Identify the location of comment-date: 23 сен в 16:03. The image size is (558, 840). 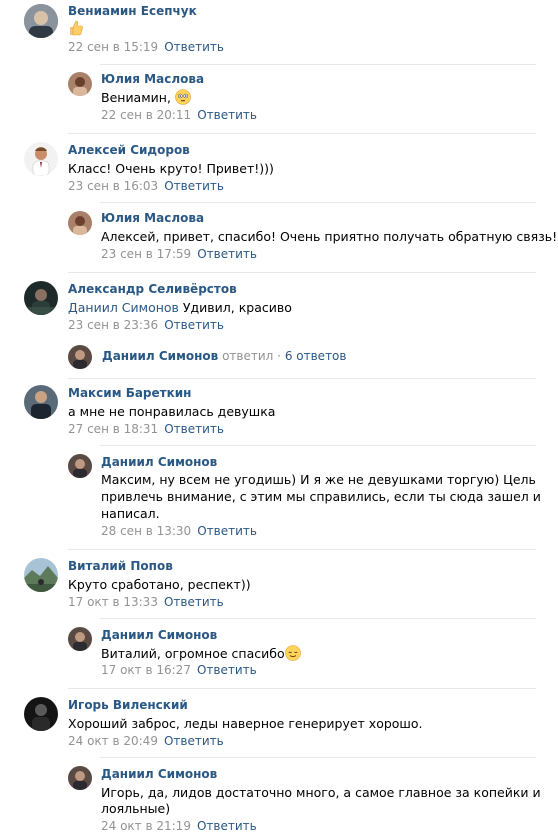
(113, 186).